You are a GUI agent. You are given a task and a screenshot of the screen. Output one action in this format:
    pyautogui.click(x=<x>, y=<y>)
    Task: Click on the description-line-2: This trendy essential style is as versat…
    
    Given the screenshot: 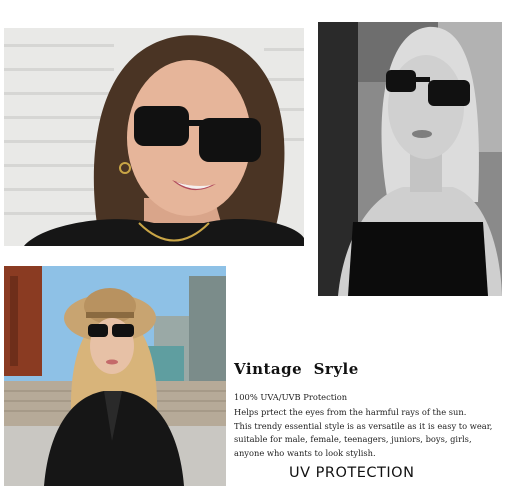 What is the action you would take?
    pyautogui.click(x=363, y=426)
    